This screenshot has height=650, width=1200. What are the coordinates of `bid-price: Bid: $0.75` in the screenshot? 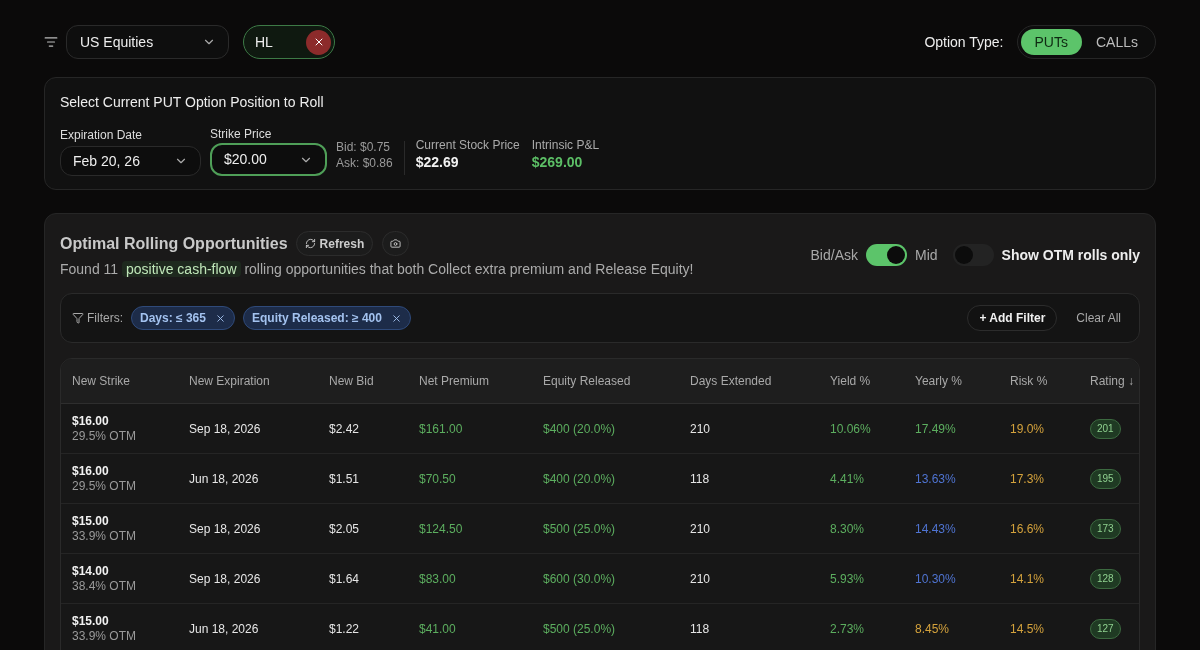 It's located at (364, 147).